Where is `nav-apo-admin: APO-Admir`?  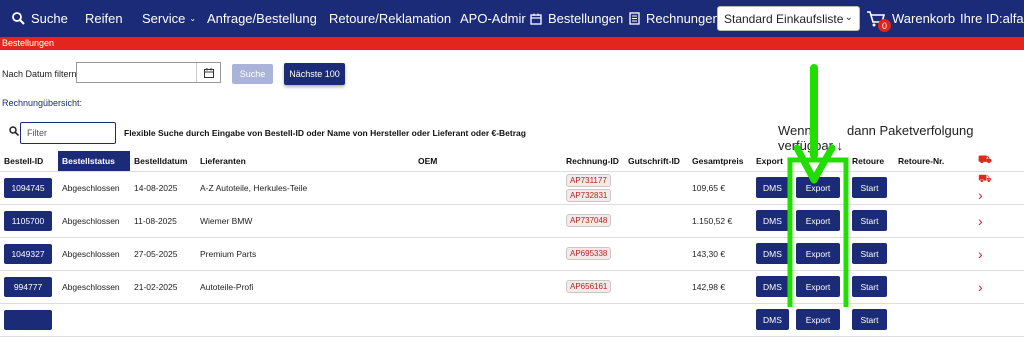
nav-apo-admin: APO-Admir is located at coordinates (493, 18).